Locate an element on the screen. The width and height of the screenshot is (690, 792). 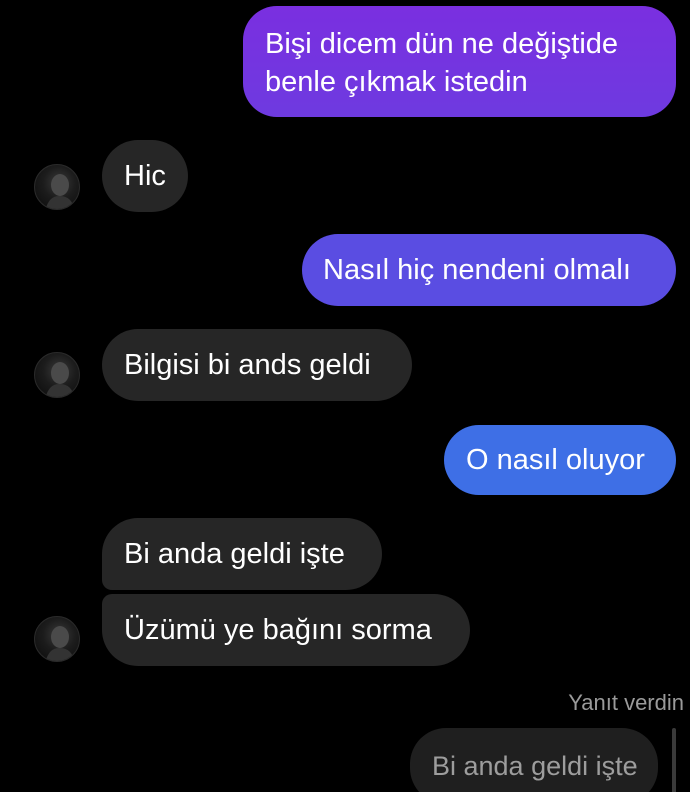
sent-message-bubble: Nasıl hiç nendeni olmalı is located at coordinates (489, 270).